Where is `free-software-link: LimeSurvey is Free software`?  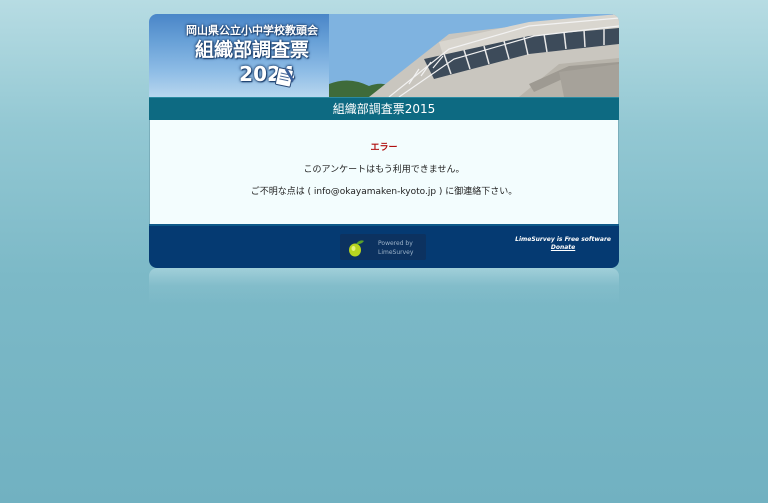 free-software-link: LimeSurvey is Free software is located at coordinates (563, 240).